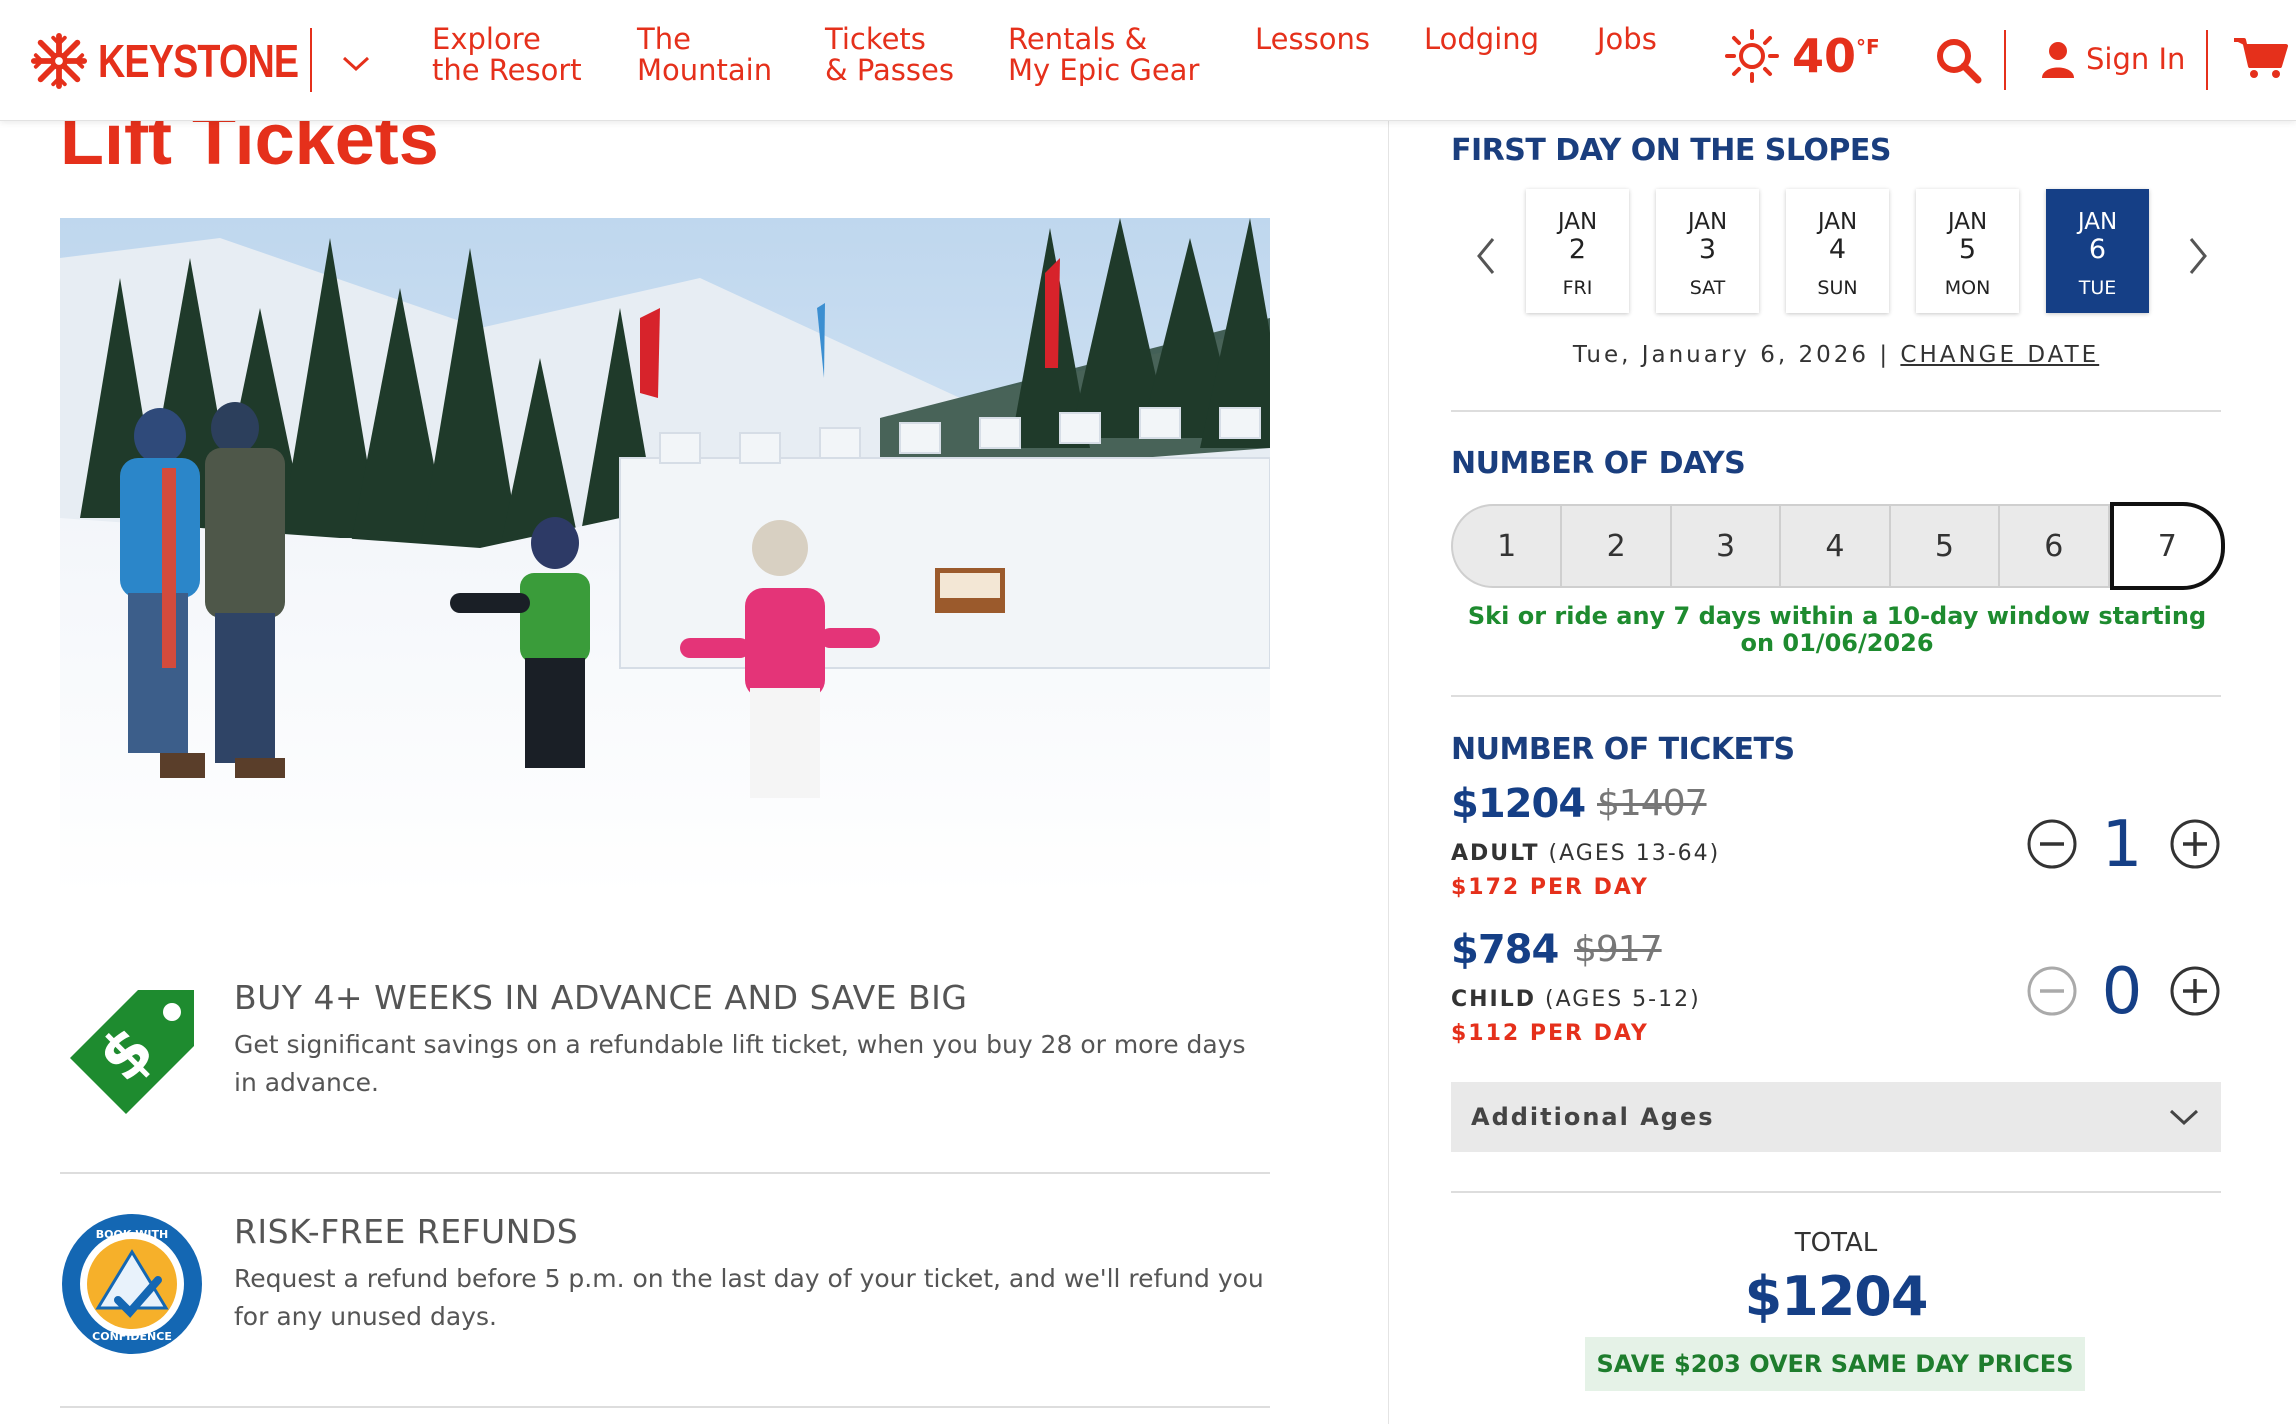 This screenshot has width=2296, height=1424. I want to click on date-weekday: SAT, so click(1707, 288).